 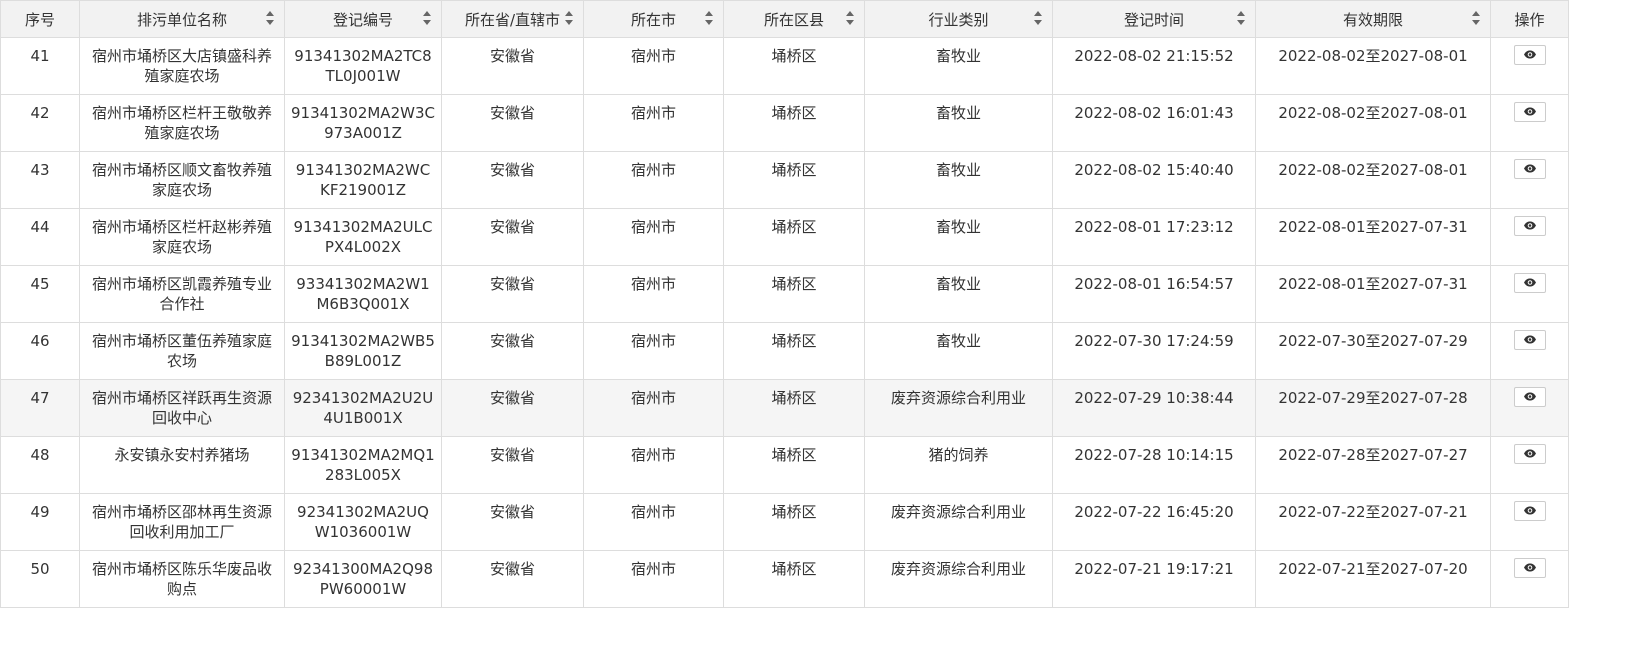 I want to click on cell-unit-name: 宿州市埇桥区董伍养殖家庭农场, so click(x=182, y=351).